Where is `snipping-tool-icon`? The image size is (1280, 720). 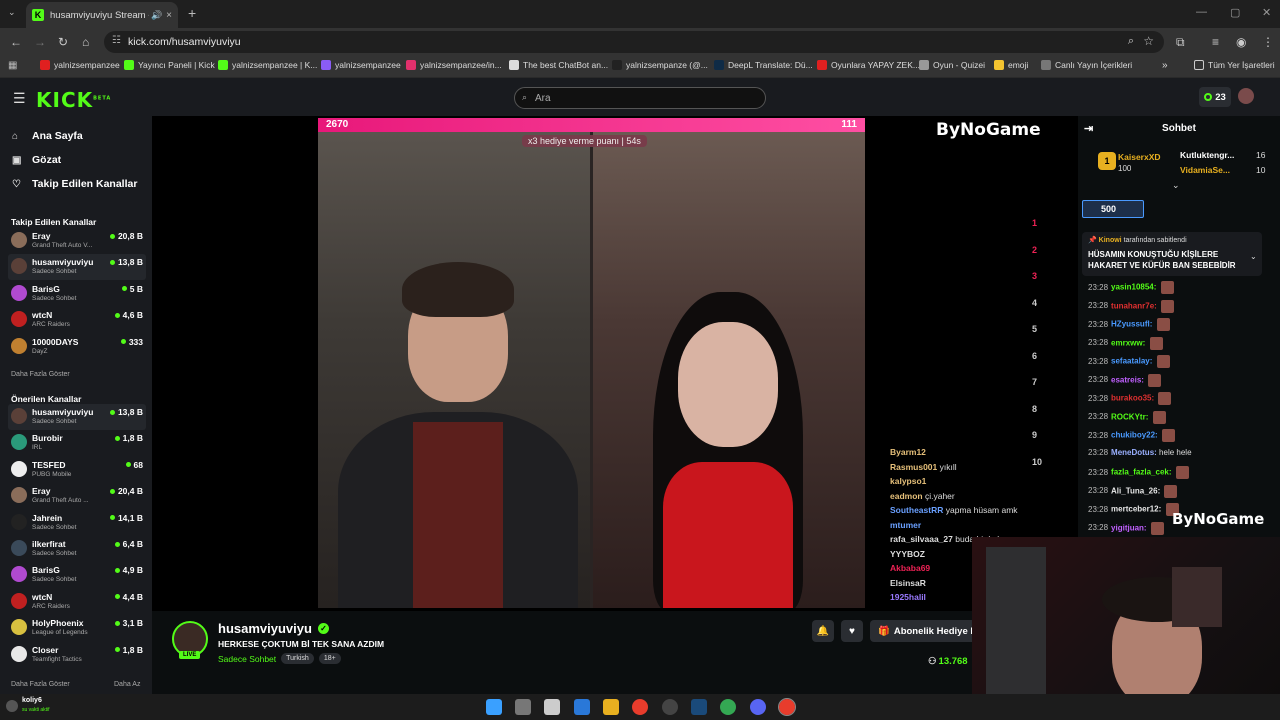
snipping-tool-icon is located at coordinates (552, 707).